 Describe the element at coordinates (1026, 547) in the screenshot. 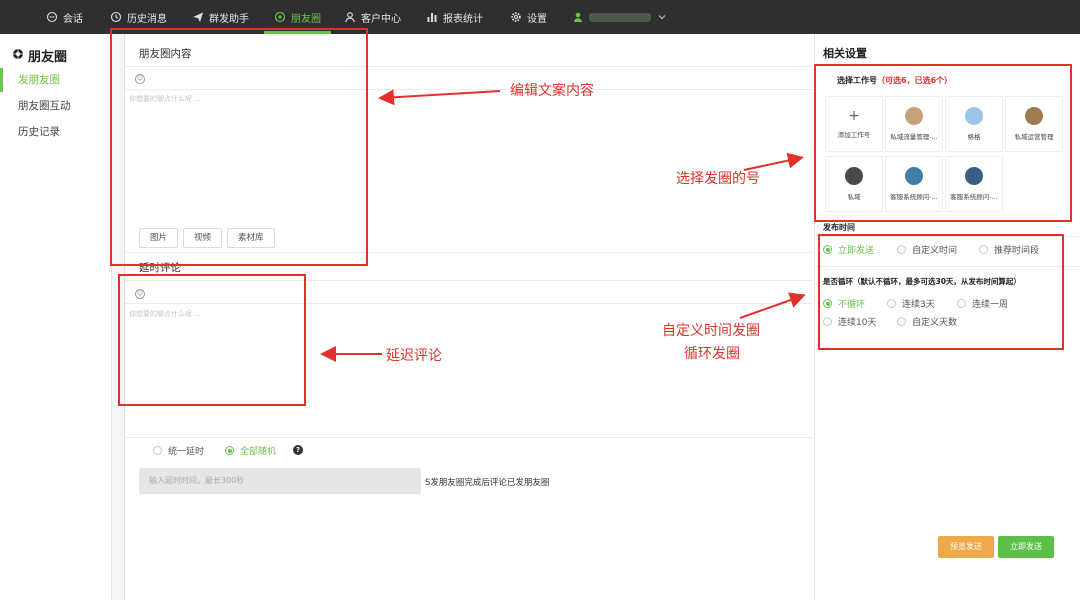

I see `send-now-button: 立即发送` at that location.